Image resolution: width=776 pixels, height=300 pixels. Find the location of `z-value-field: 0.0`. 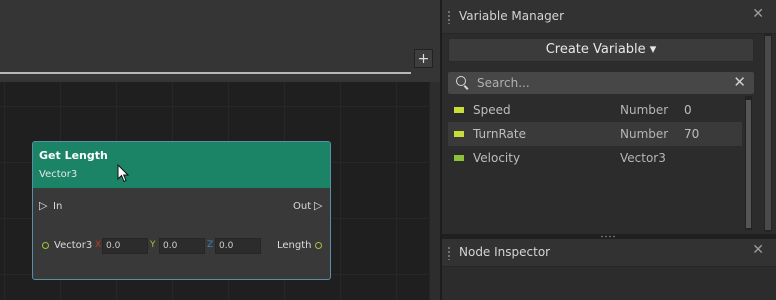

z-value-field: 0.0 is located at coordinates (238, 246).